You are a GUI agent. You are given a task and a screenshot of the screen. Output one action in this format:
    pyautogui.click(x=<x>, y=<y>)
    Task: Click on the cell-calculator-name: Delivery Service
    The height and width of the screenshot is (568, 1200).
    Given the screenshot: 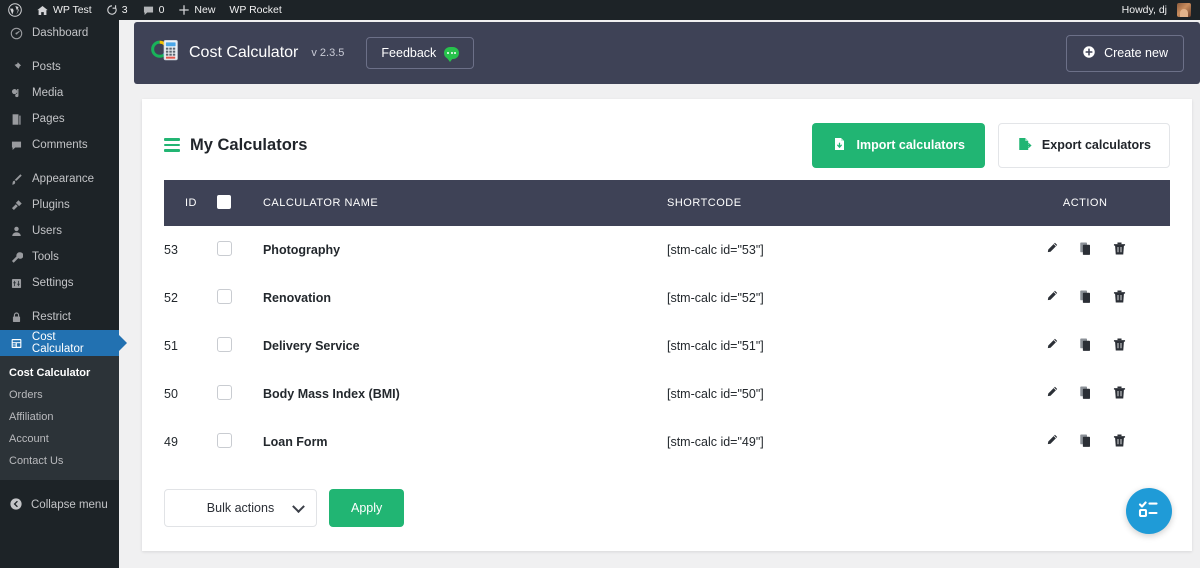 What is the action you would take?
    pyautogui.click(x=464, y=346)
    